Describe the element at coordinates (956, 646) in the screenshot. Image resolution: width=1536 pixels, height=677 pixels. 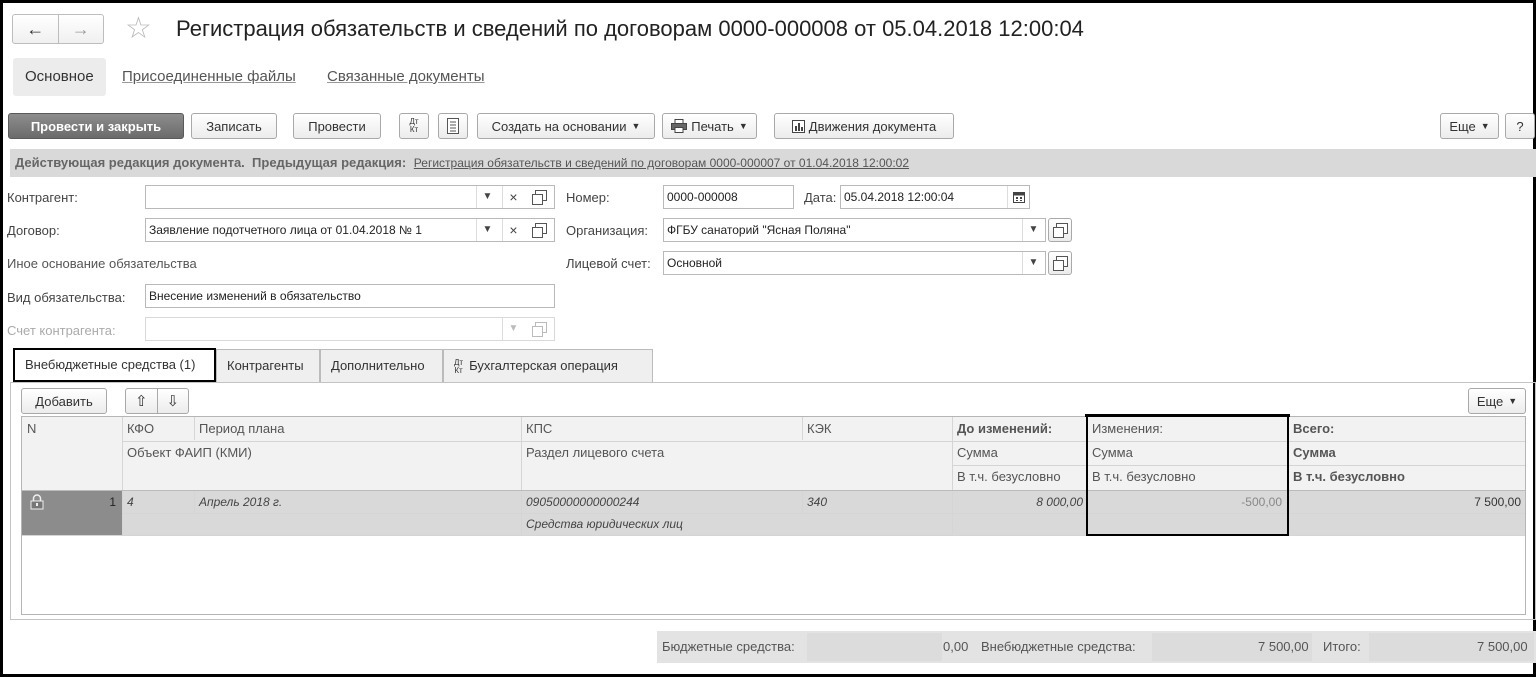
I see `budget-funds-value: 0,00` at that location.